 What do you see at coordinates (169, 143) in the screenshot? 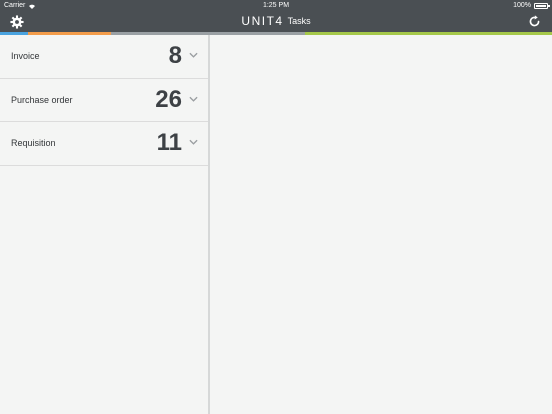
I see `task-count: 11` at bounding box center [169, 143].